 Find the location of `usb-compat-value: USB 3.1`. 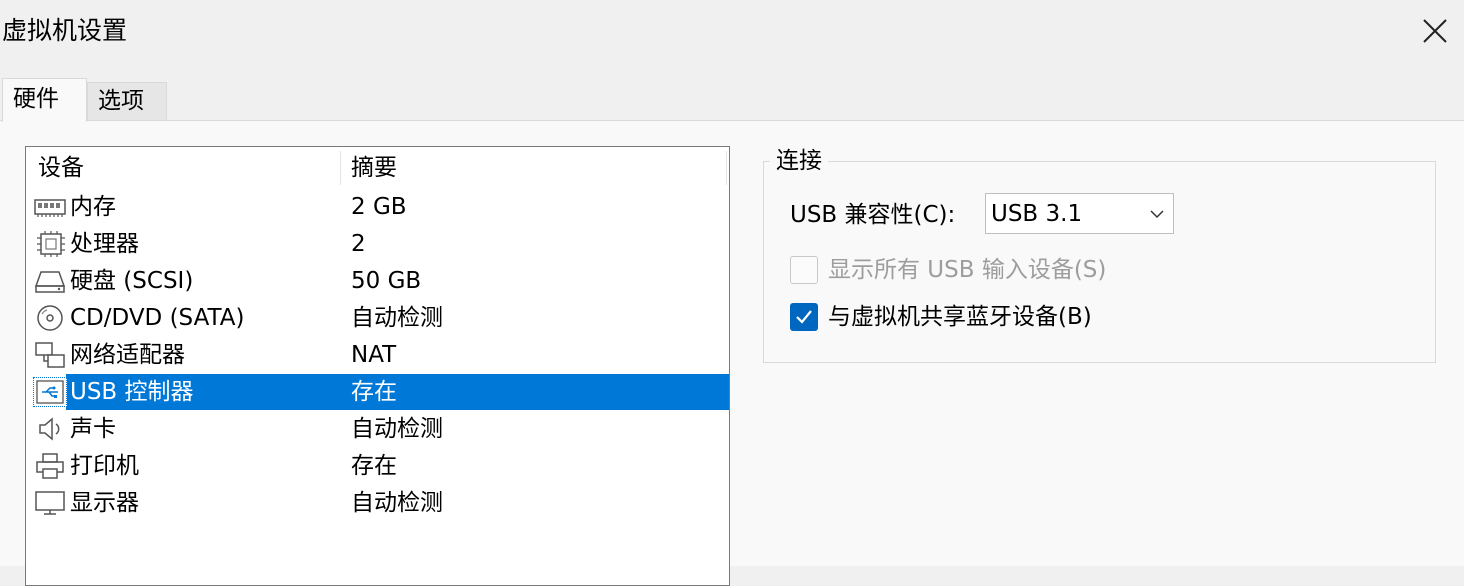

usb-compat-value: USB 3.1 is located at coordinates (1037, 214).